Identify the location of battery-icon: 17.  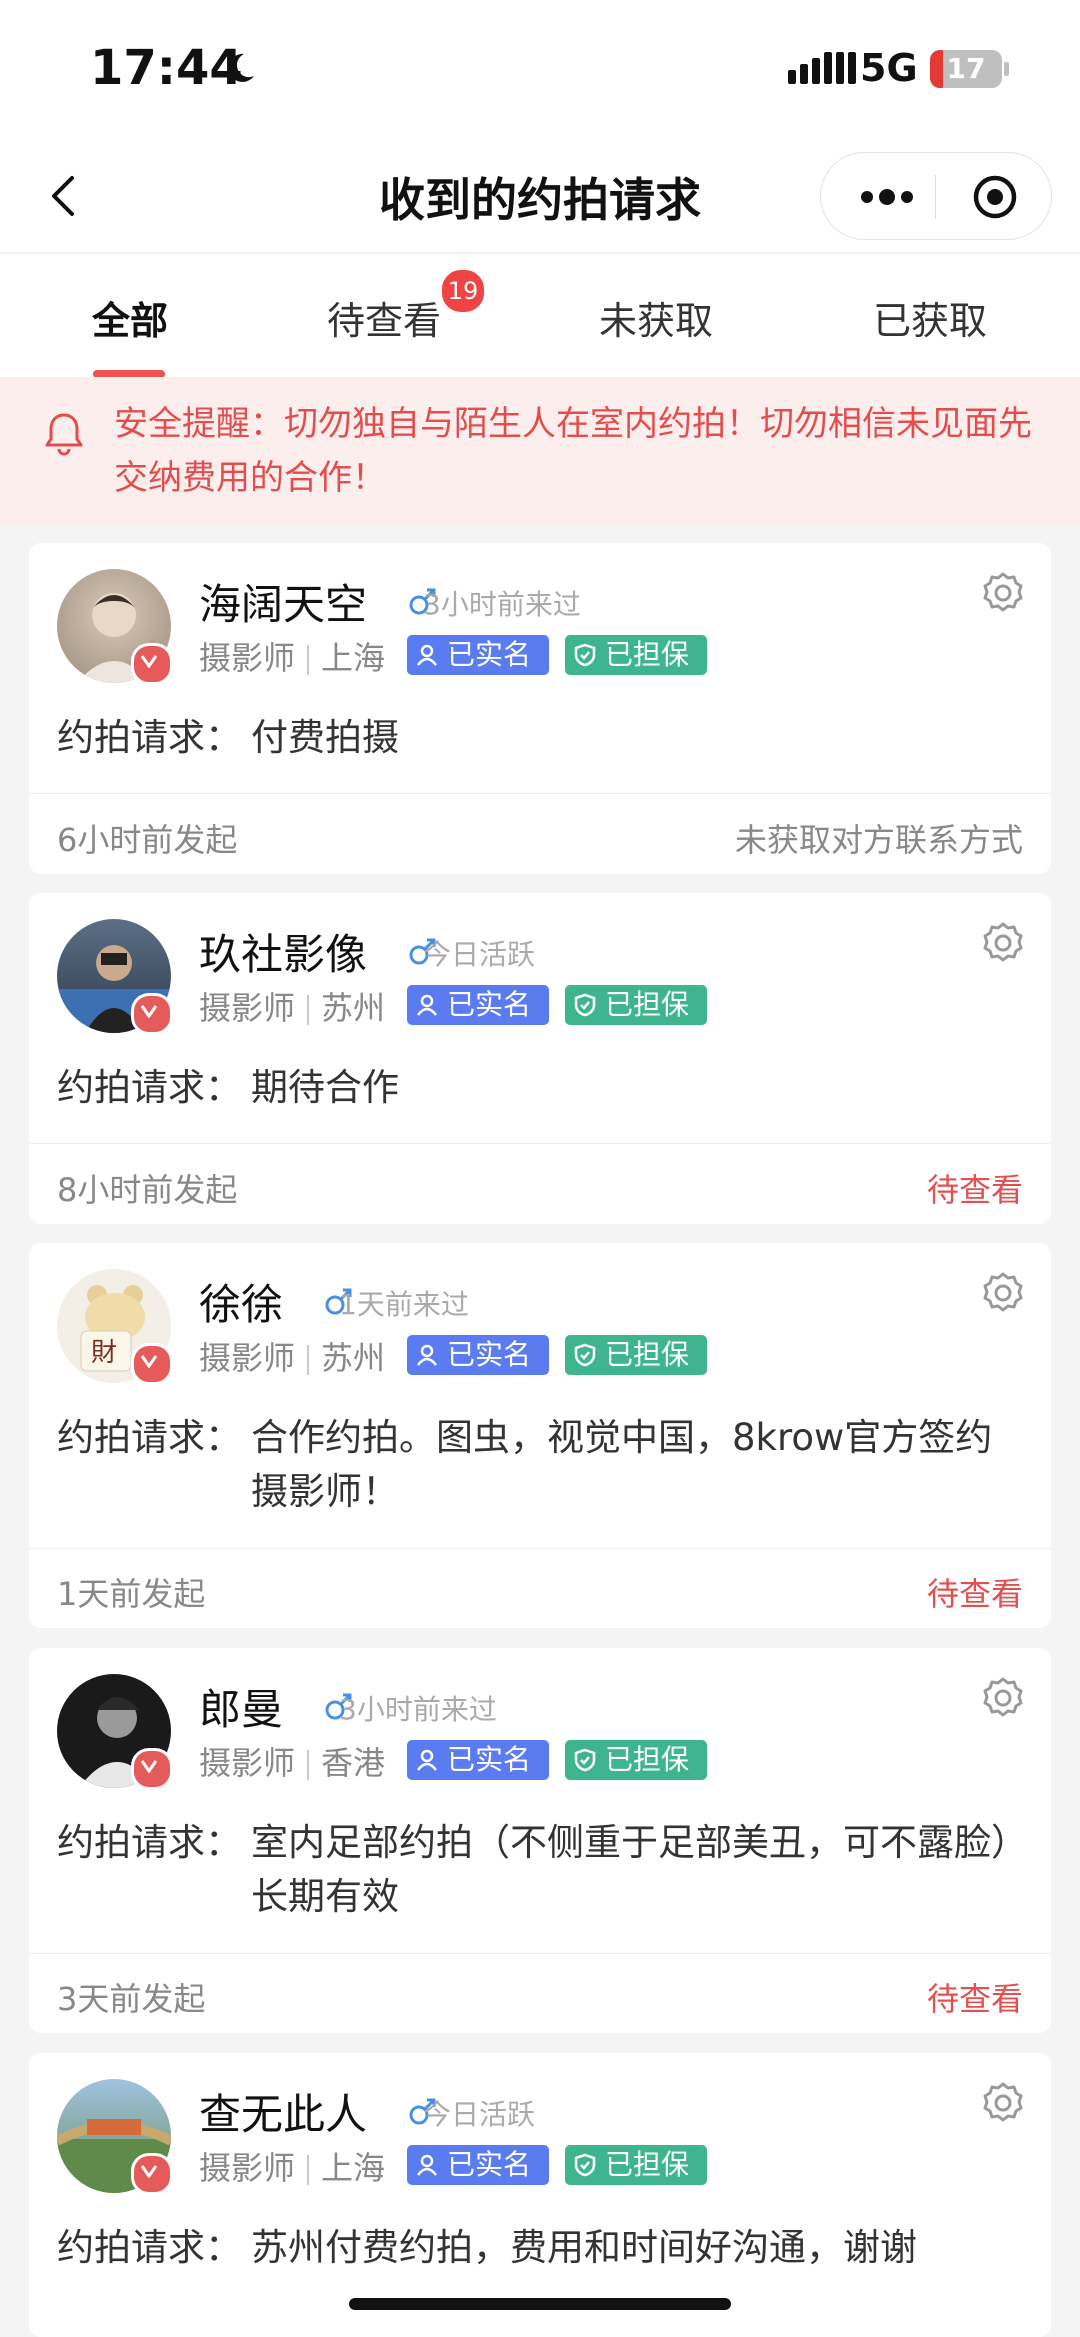
(966, 69).